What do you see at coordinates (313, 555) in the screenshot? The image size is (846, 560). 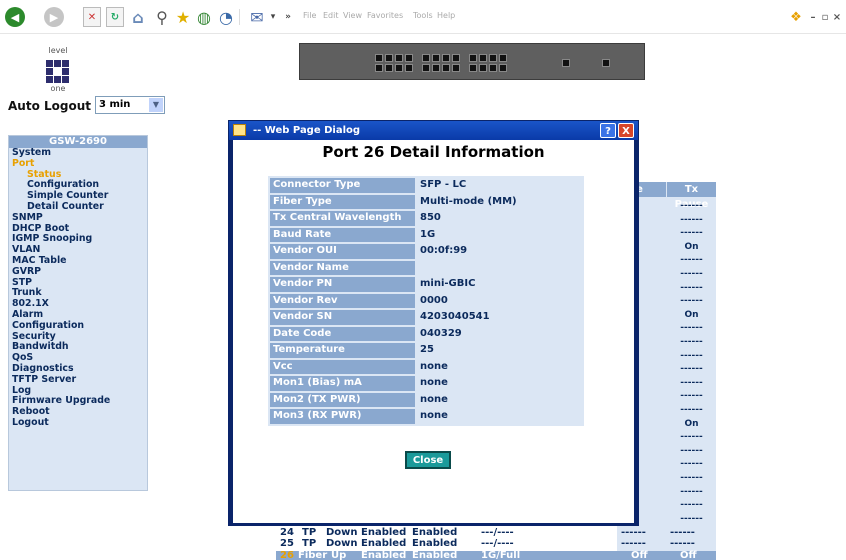 I see `table-cell: Fiber` at bounding box center [313, 555].